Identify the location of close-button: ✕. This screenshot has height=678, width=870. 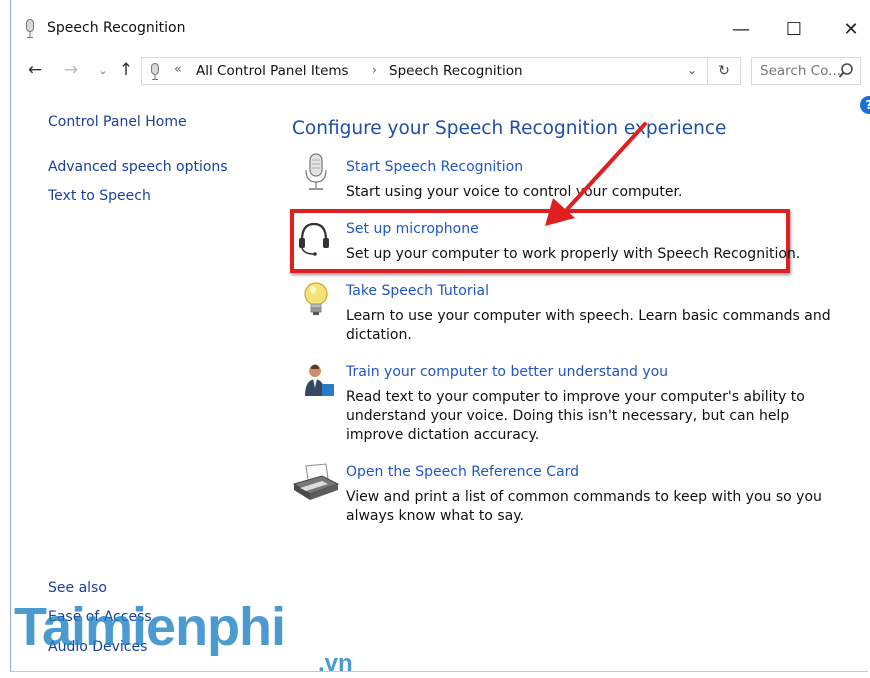
(851, 29).